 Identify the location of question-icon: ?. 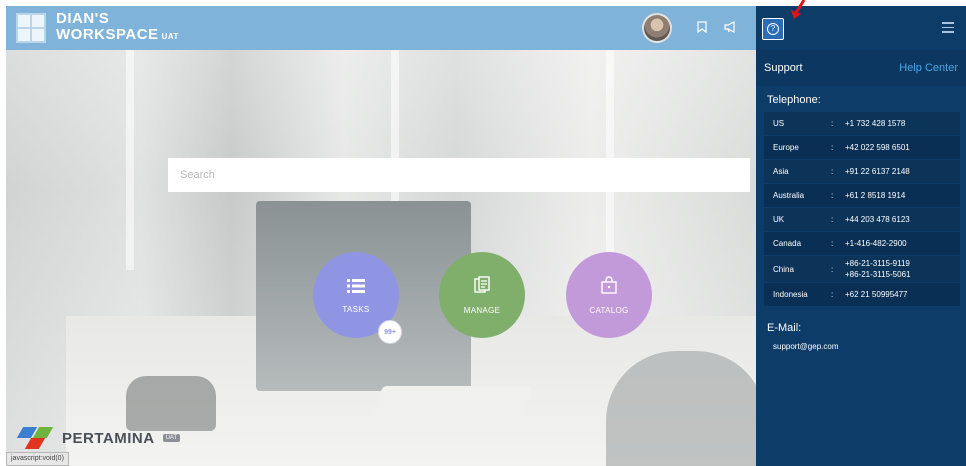
(773, 29).